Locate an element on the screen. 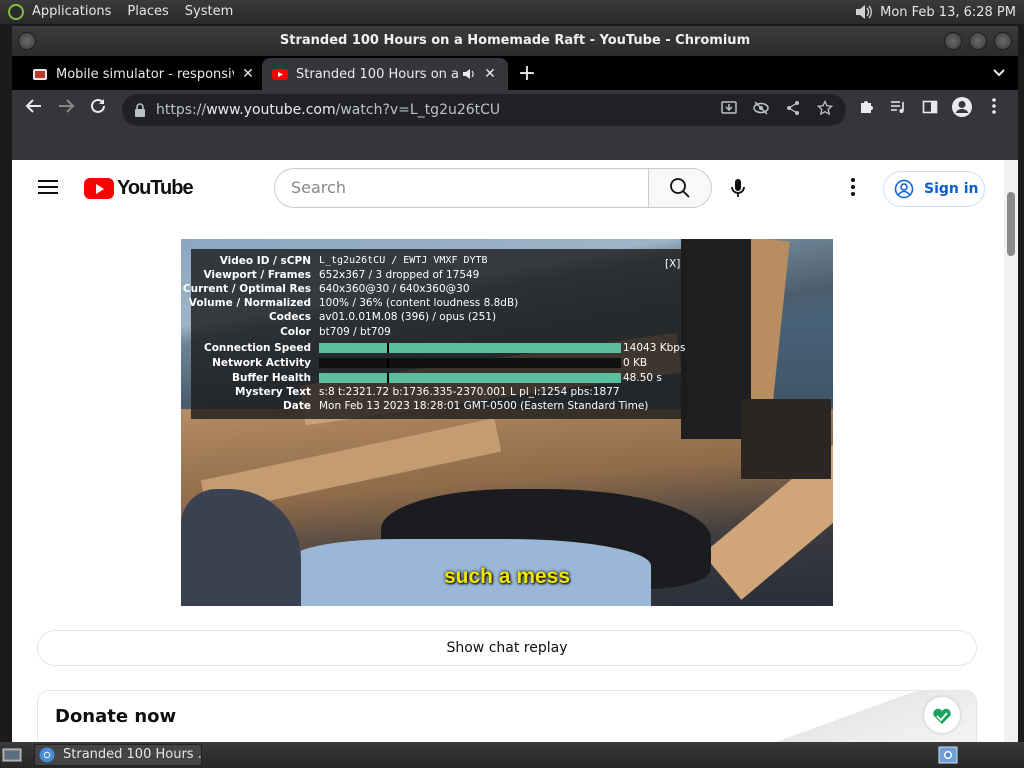  back-button is located at coordinates (34, 110).